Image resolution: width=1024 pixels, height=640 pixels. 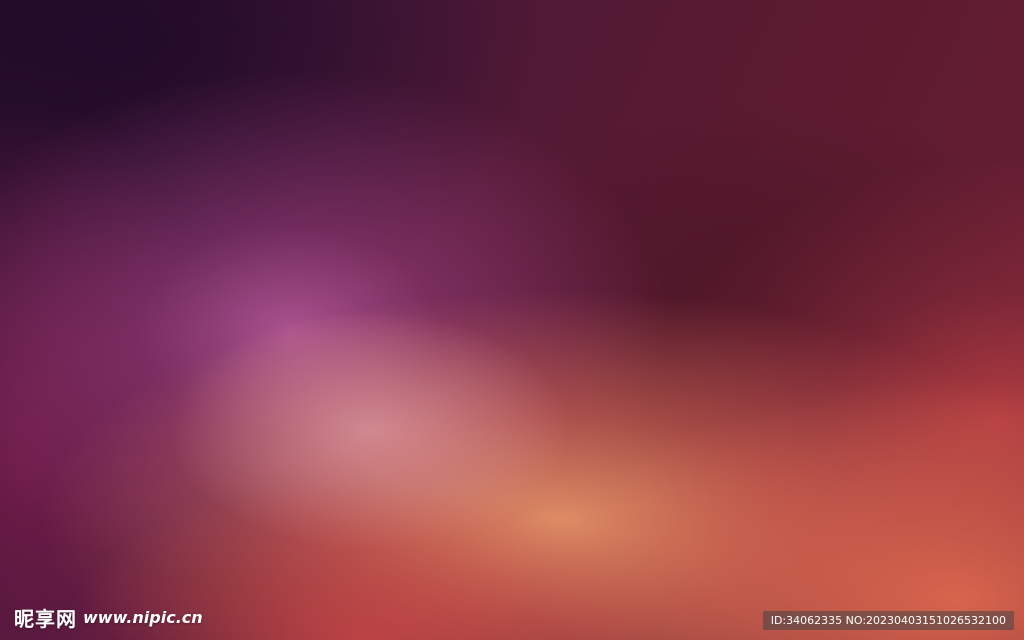 I want to click on watermark-url: www.nipic.cn, so click(x=143, y=617).